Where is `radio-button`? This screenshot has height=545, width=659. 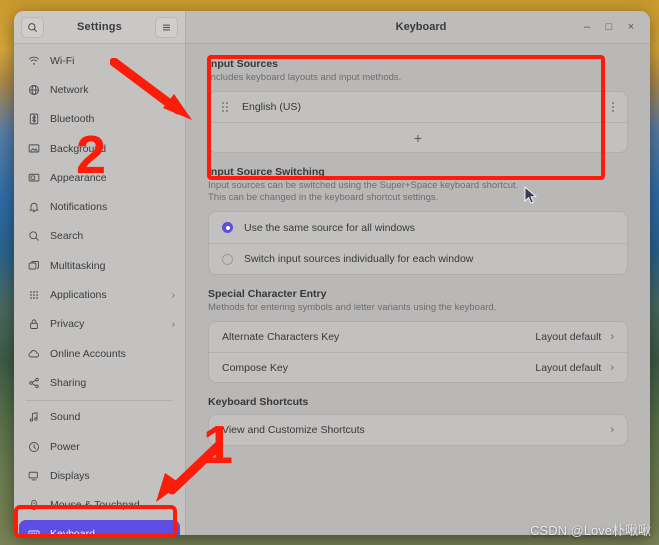
radio-button is located at coordinates (227, 259).